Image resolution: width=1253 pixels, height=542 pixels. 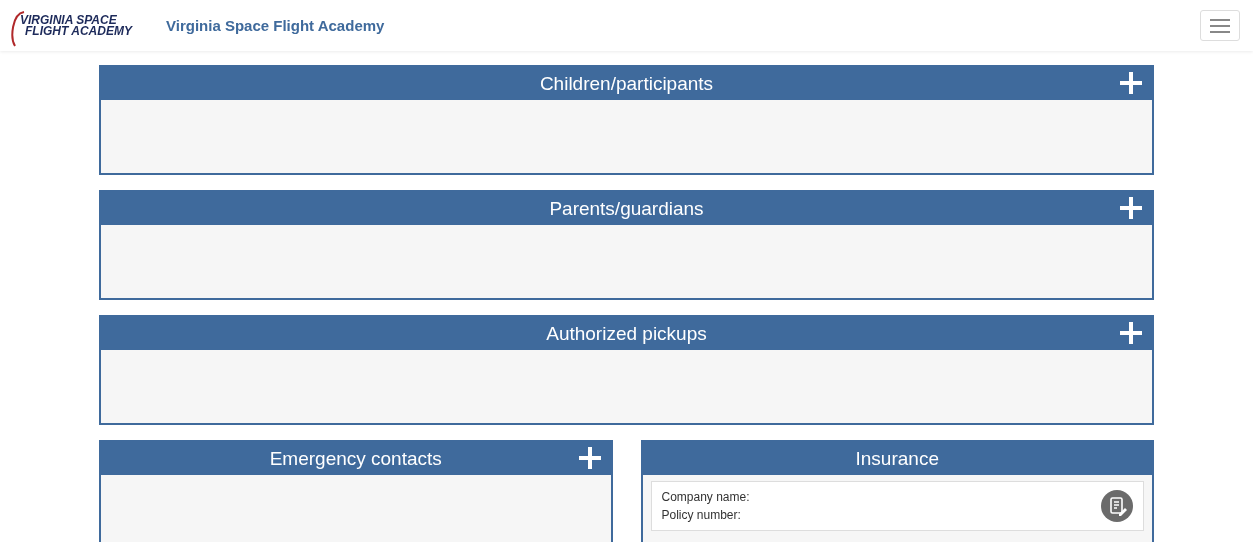 I want to click on panel-title: Children/participants, so click(x=626, y=83).